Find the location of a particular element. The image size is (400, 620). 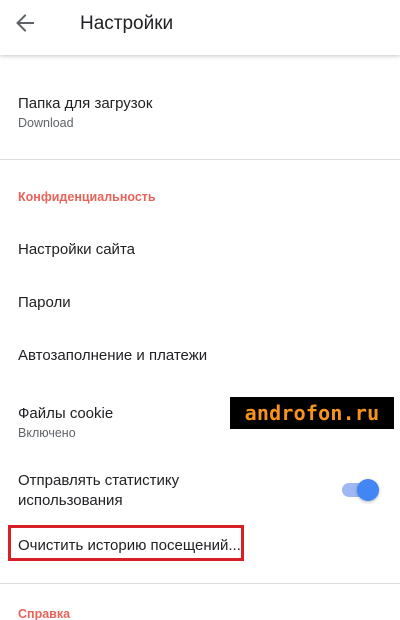

autofill-payments-label: Автозаполнение и платежи is located at coordinates (113, 355).